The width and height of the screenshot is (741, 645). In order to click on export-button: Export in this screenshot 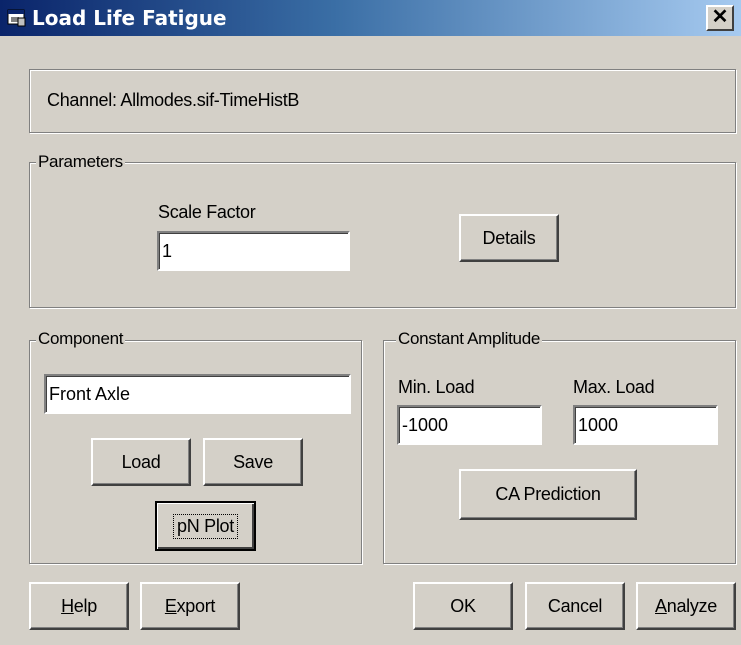, I will do `click(190, 606)`.